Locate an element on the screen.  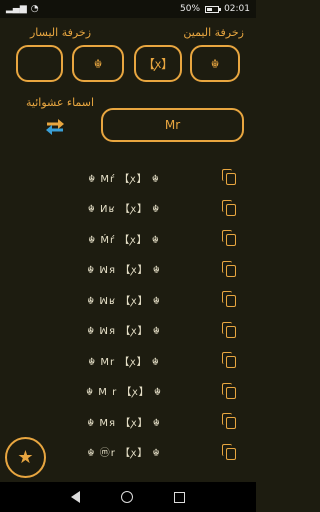
right-slot-1-glyph: 【ꭗ】 is located at coordinates (158, 64).